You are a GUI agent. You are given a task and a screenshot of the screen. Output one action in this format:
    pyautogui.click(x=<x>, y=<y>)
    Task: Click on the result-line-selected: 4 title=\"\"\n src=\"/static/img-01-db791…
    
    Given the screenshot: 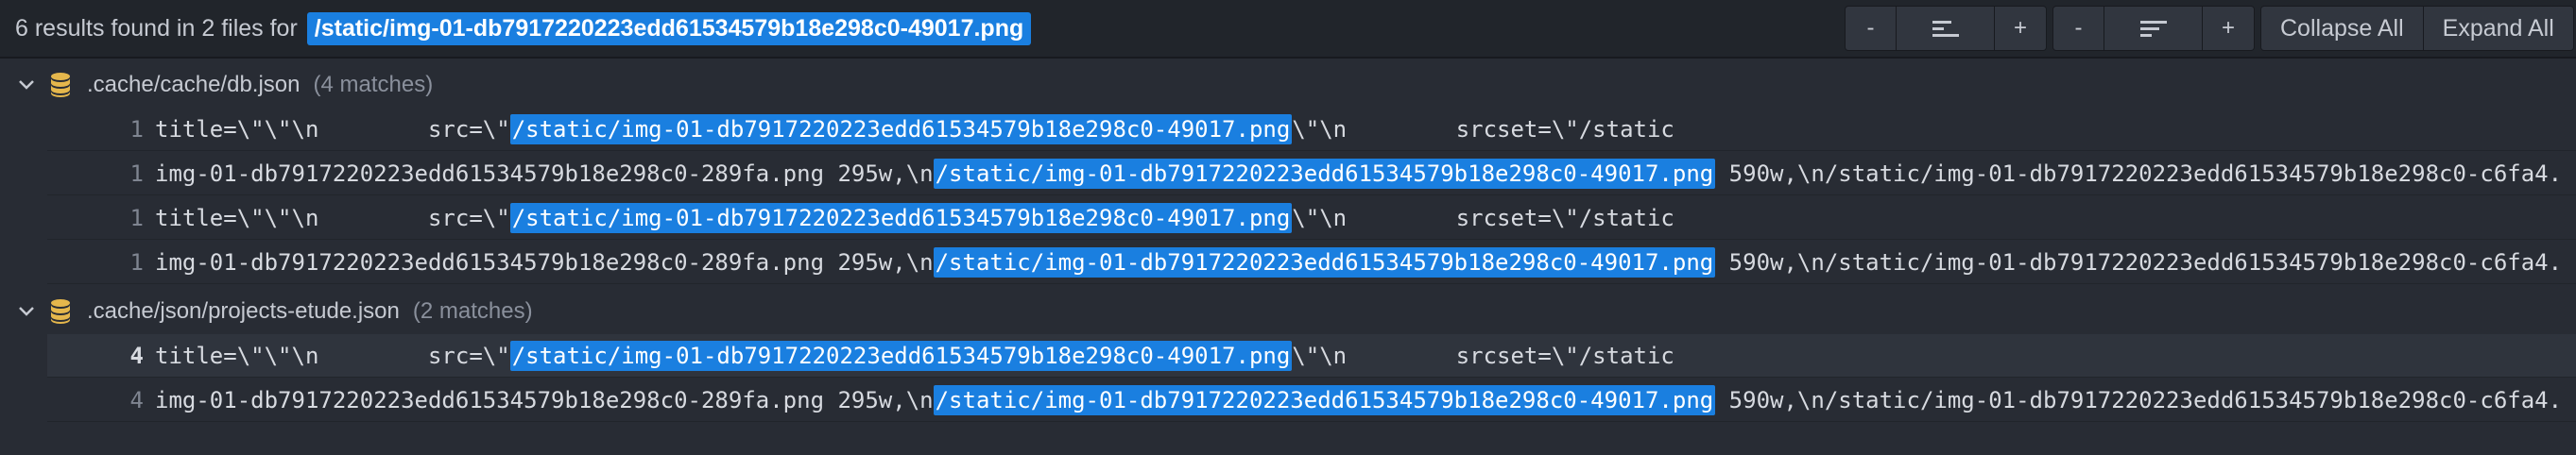 What is the action you would take?
    pyautogui.click(x=1311, y=356)
    